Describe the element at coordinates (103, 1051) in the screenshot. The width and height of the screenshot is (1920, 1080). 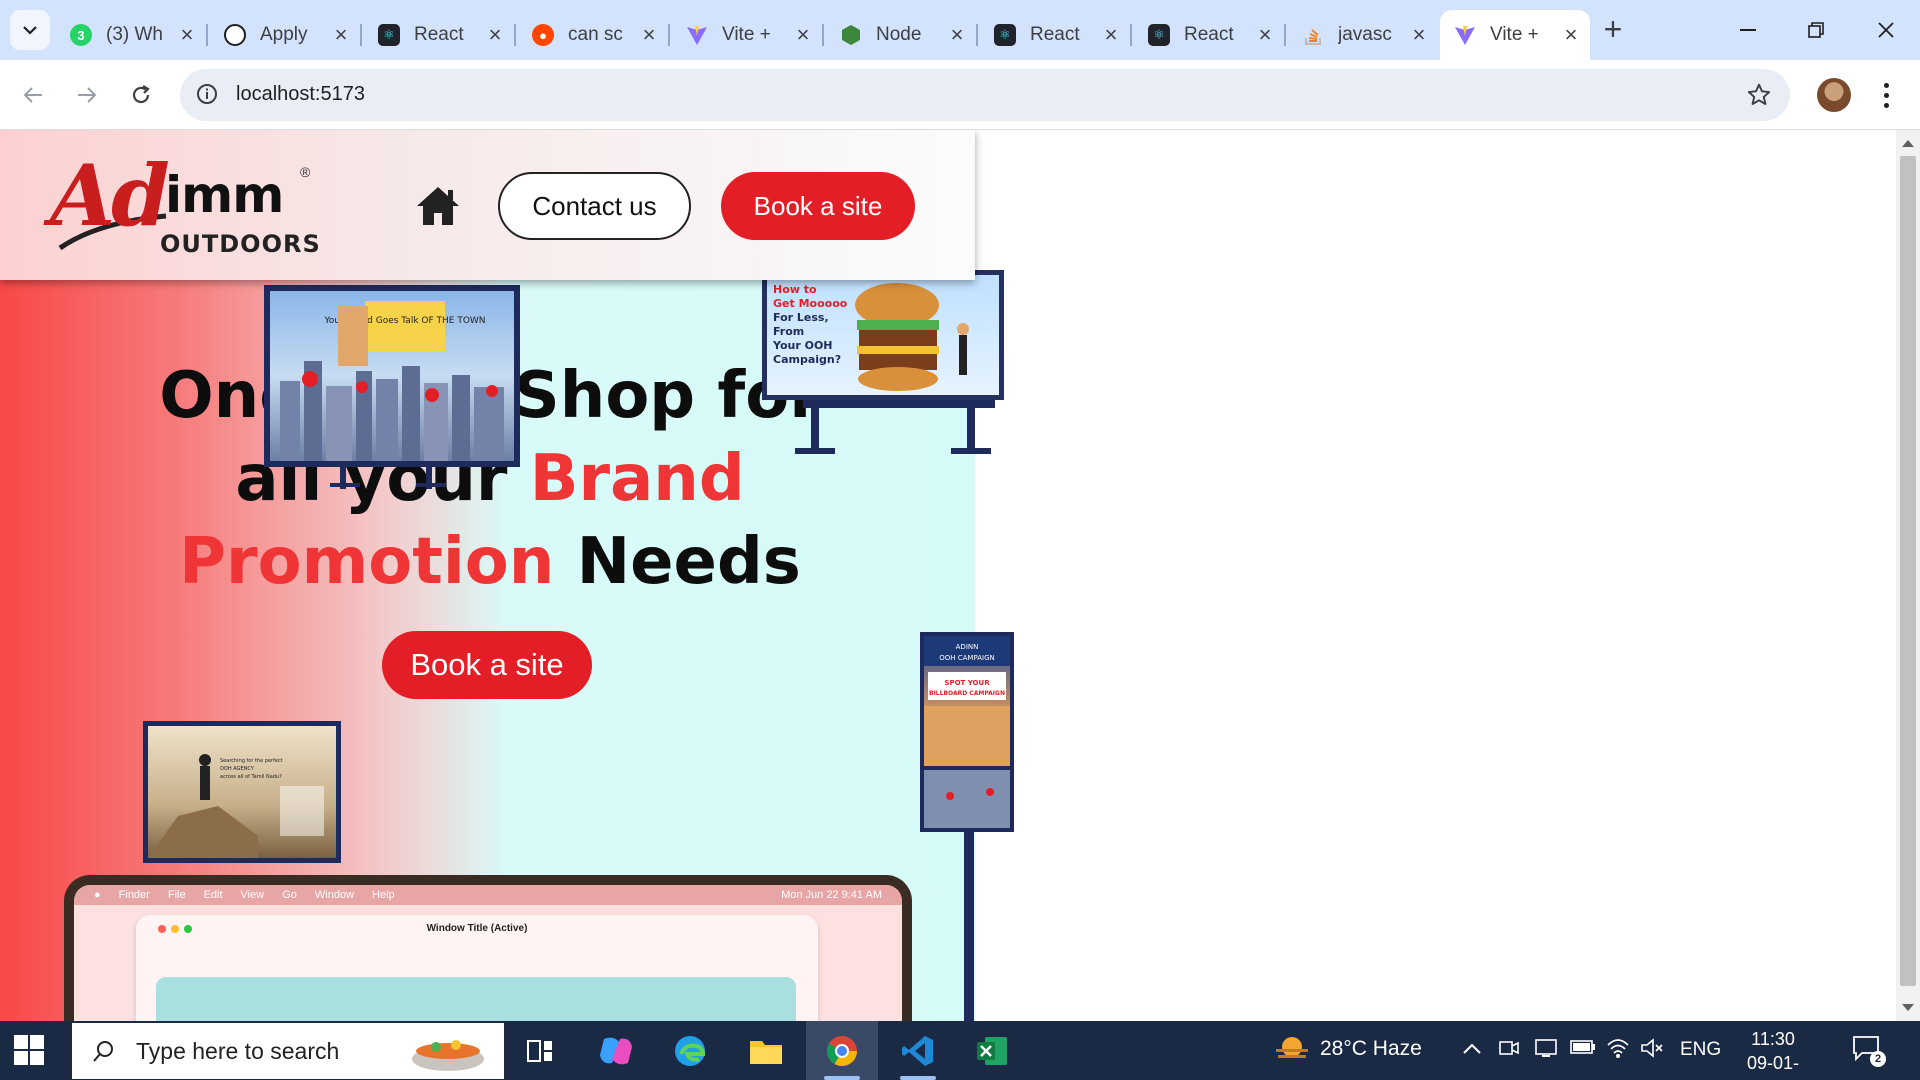
I see `search-icon` at that location.